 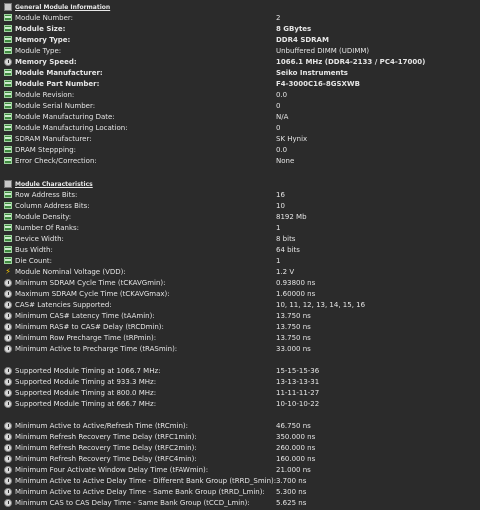 What do you see at coordinates (8, 184) in the screenshot?
I see `chip-icon` at bounding box center [8, 184].